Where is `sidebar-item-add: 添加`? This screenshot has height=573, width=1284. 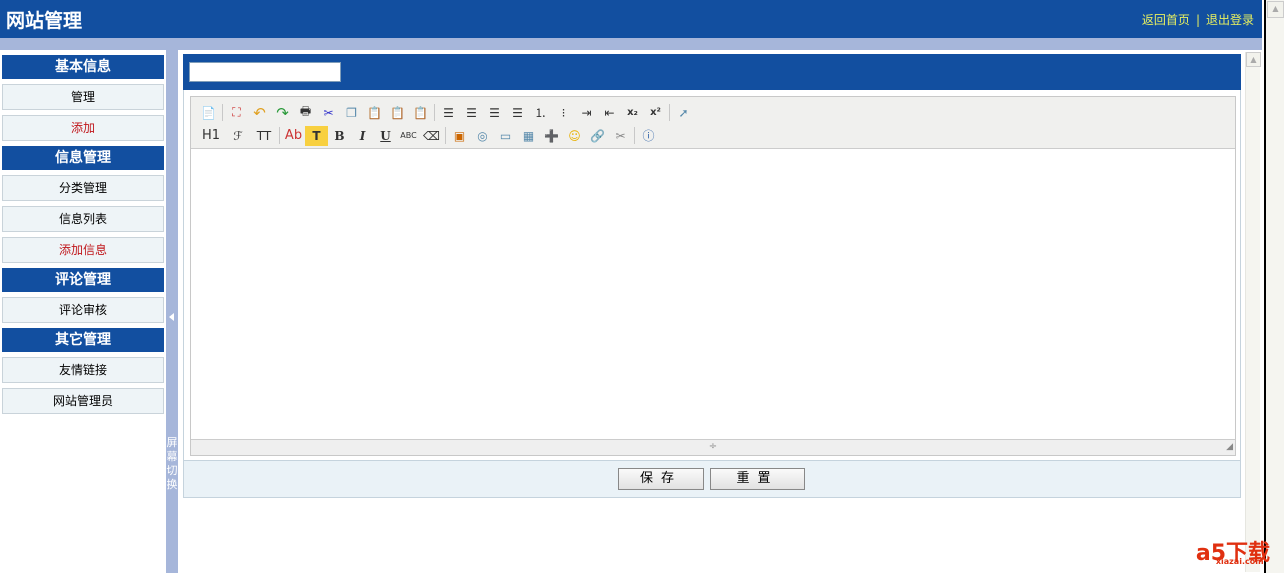 sidebar-item-add: 添加 is located at coordinates (83, 128).